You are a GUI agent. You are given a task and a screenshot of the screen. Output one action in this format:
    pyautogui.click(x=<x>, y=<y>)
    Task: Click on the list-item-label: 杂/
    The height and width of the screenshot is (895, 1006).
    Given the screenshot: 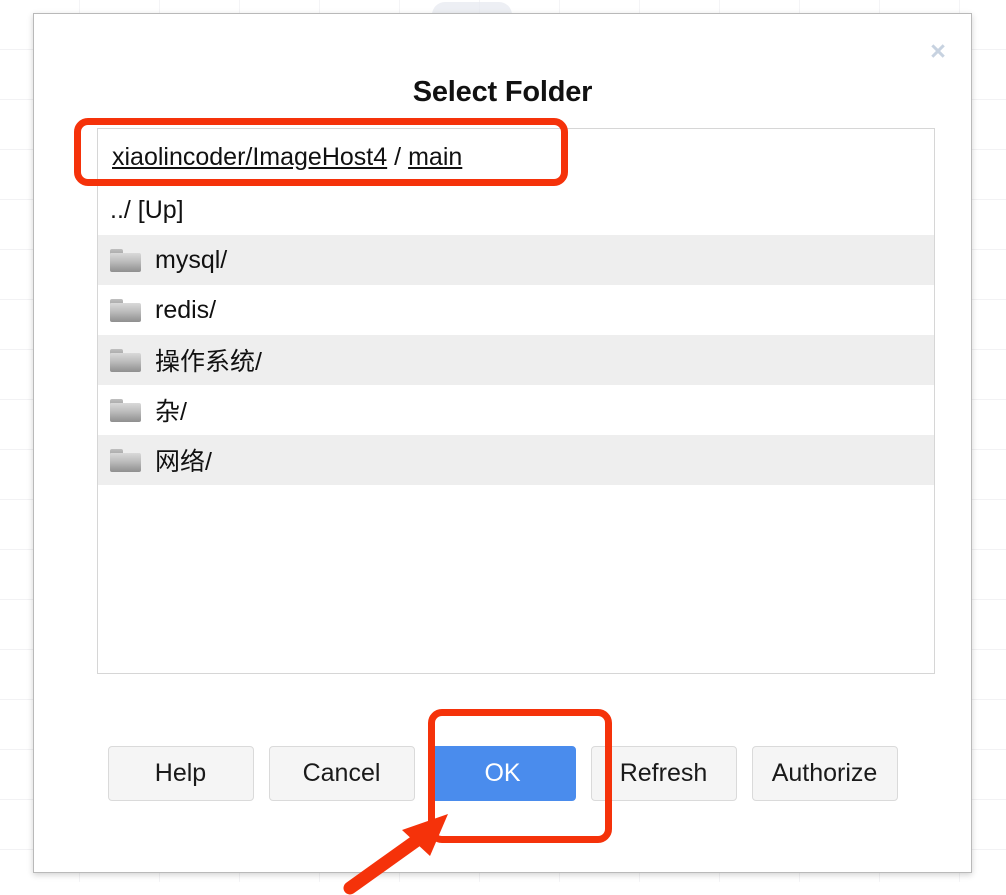 What is the action you would take?
    pyautogui.click(x=171, y=412)
    